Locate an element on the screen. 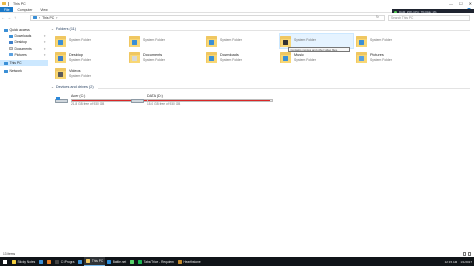 Image resolution: width=474 pixels, height=266 pixels. folders-group-header: ⌄ Folders (11) is located at coordinates (63, 29).